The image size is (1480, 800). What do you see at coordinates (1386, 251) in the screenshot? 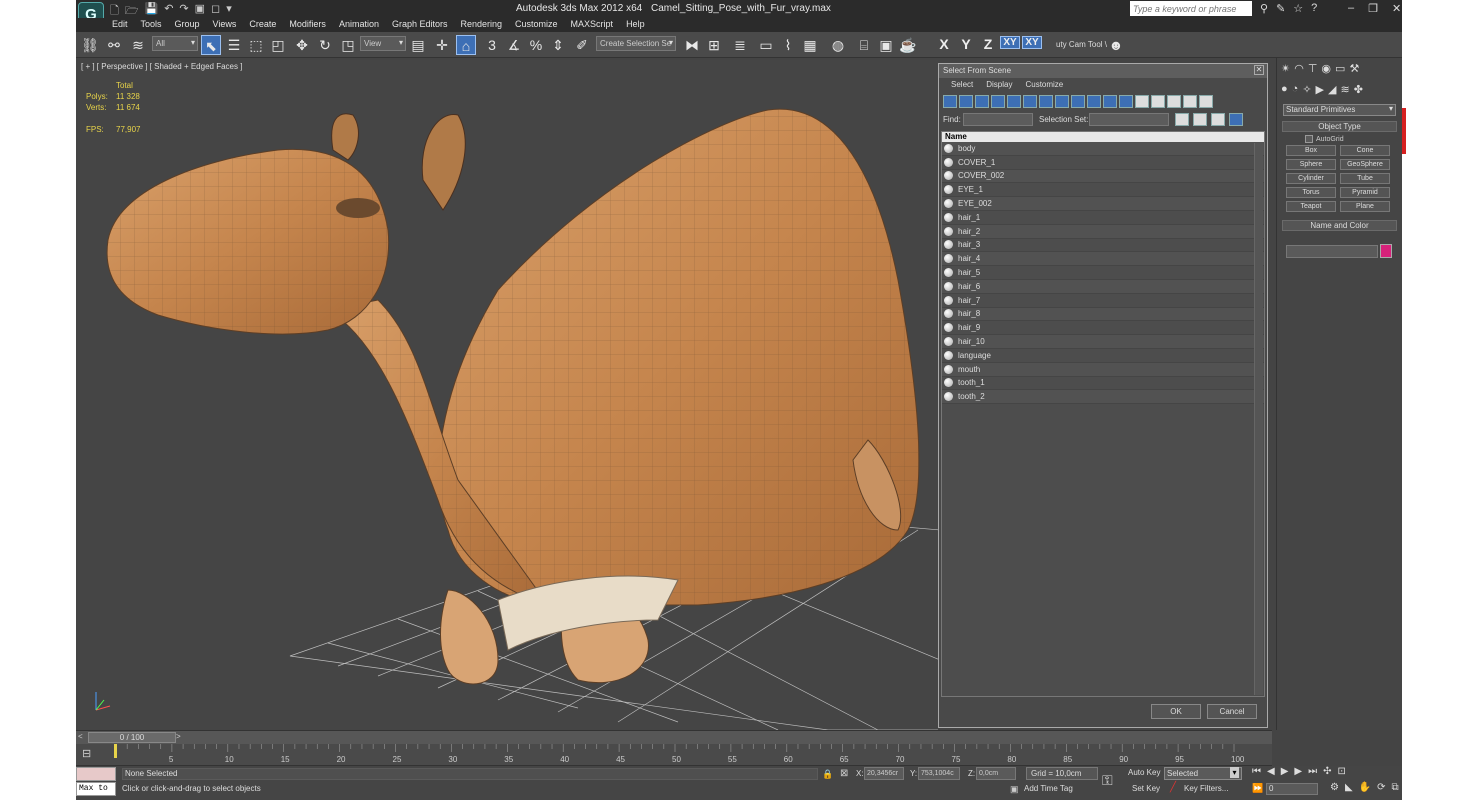
I see `object-color-swatch` at bounding box center [1386, 251].